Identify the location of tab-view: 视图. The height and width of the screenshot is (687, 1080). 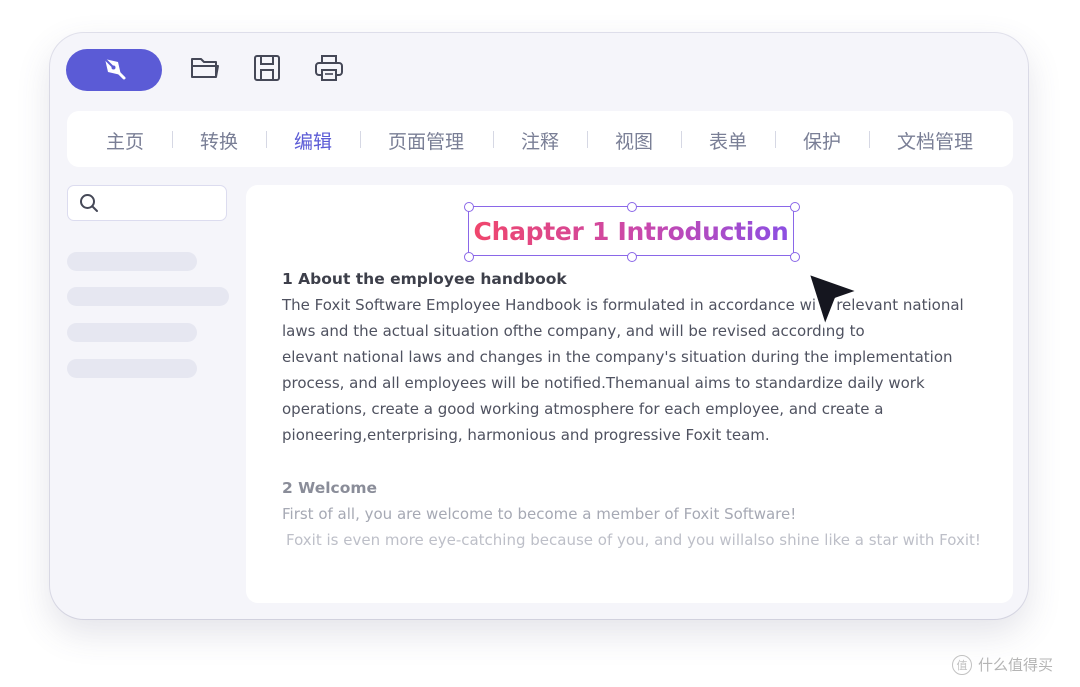
(634, 140).